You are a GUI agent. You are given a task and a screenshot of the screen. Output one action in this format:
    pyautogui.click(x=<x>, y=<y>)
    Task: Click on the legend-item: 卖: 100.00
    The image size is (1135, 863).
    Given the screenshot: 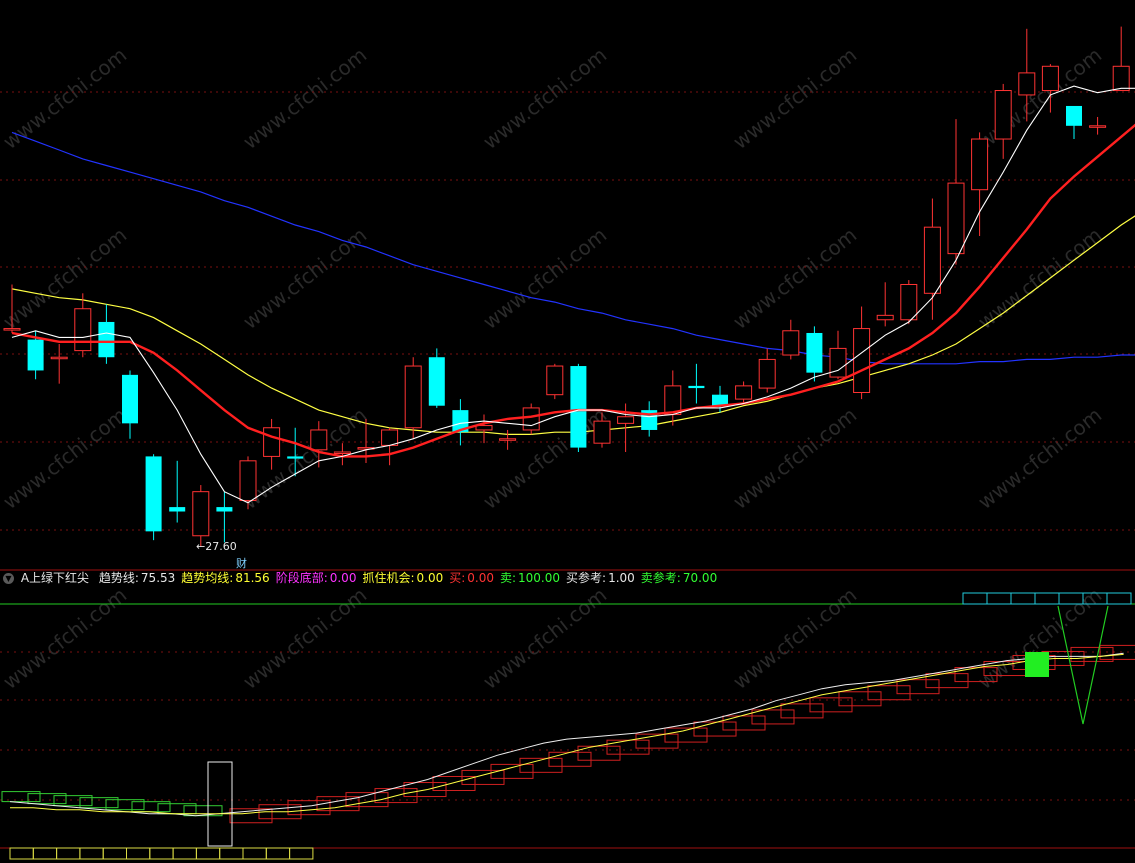 What is the action you would take?
    pyautogui.click(x=530, y=578)
    